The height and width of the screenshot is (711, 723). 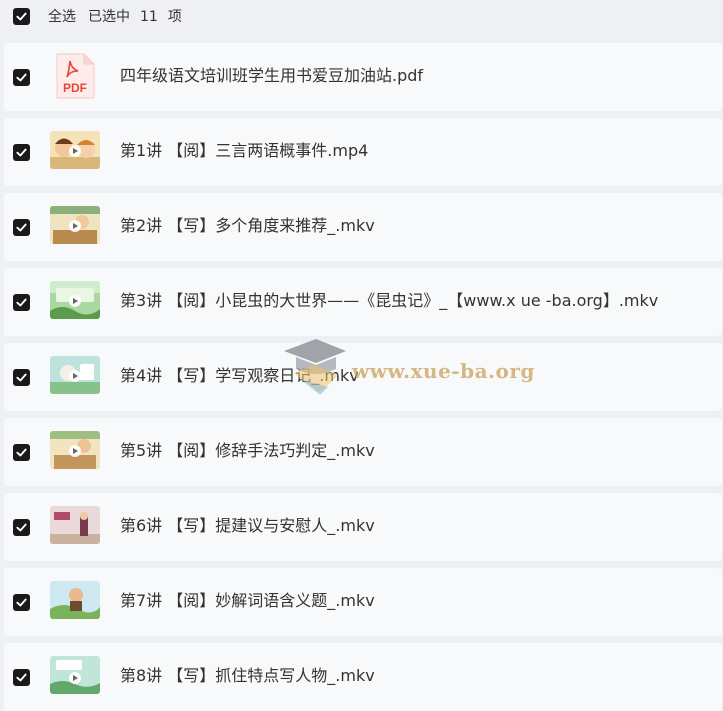 What do you see at coordinates (149, 17) in the screenshot?
I see `selected-count: 11` at bounding box center [149, 17].